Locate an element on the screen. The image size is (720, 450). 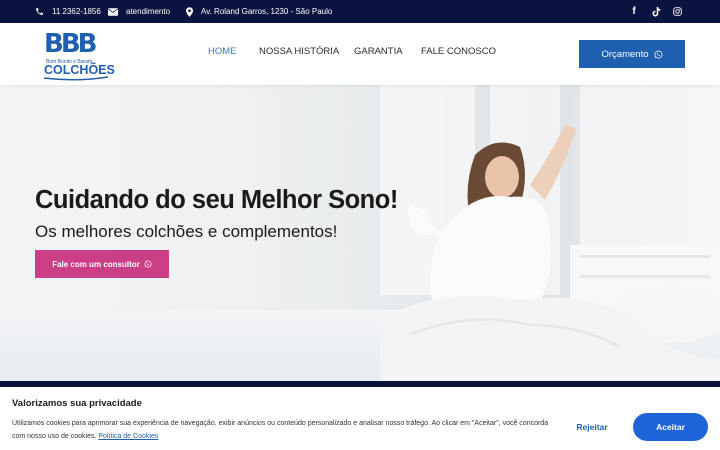
email-contact: atendimento is located at coordinates (139, 11).